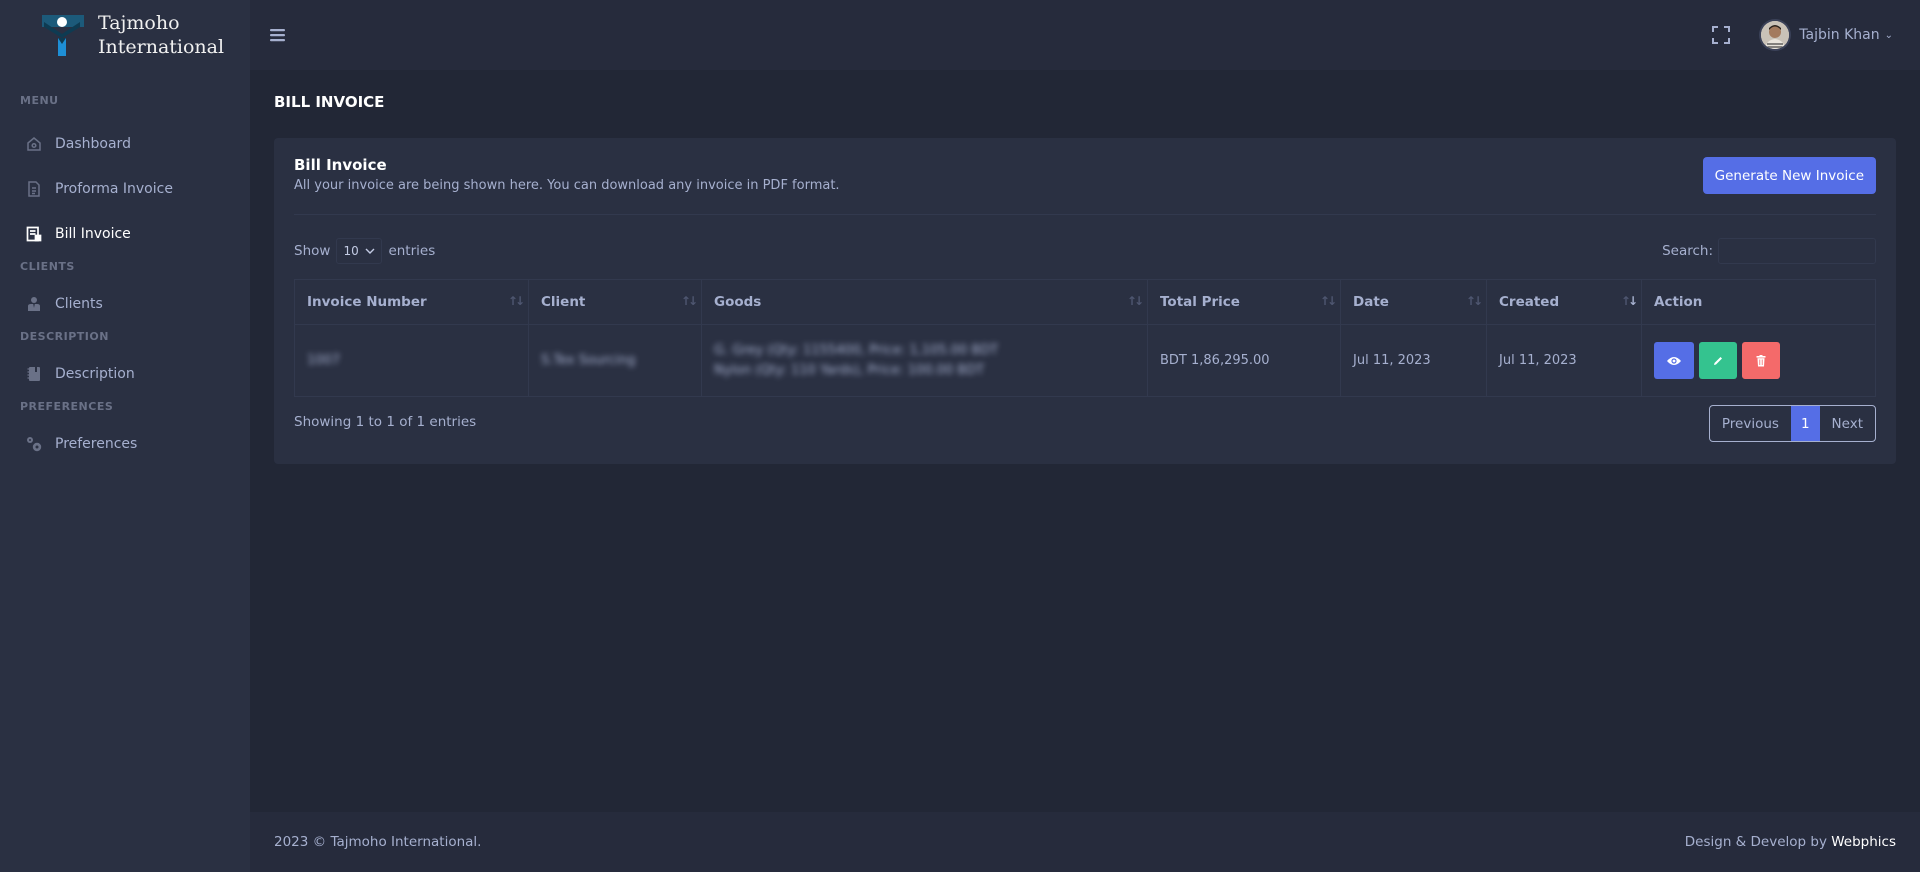 The width and height of the screenshot is (1920, 872). What do you see at coordinates (1839, 35) in the screenshot?
I see `user-name: Tajbin Khan` at bounding box center [1839, 35].